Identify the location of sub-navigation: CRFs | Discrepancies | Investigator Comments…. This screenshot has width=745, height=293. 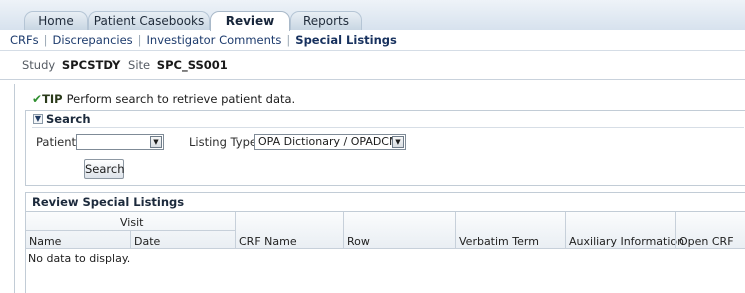
(203, 40).